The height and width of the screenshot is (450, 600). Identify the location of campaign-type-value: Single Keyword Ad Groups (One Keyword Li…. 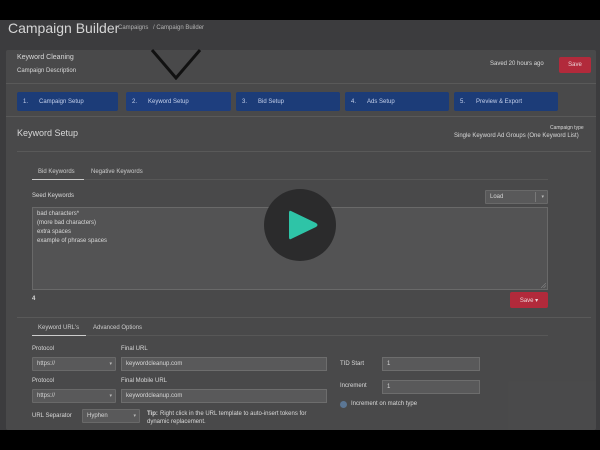
(516, 136).